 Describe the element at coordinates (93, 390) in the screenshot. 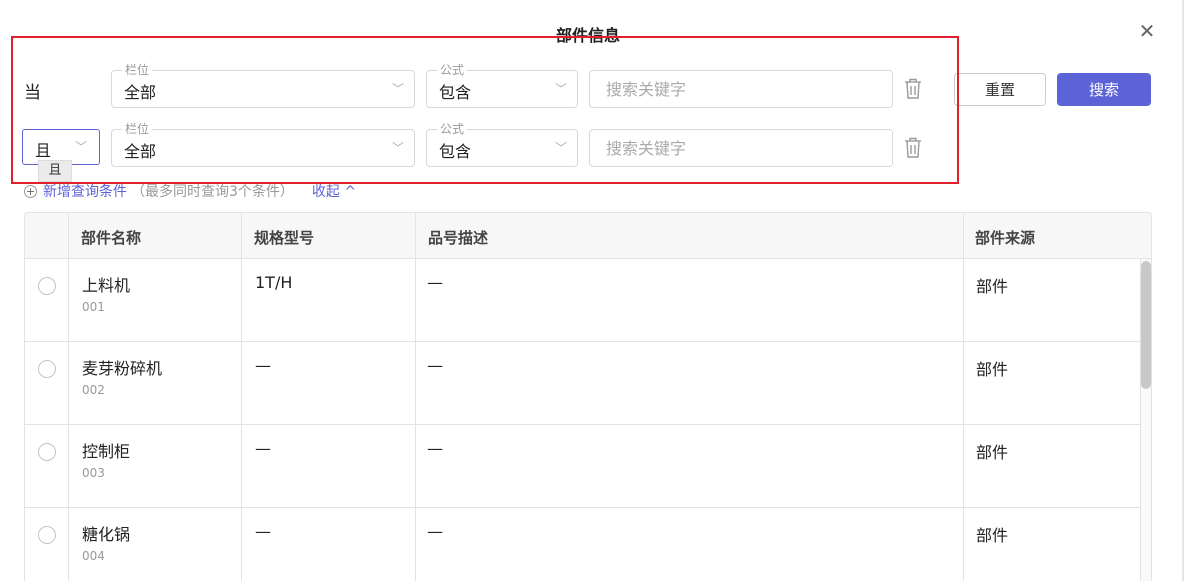

I see `part-code: 002` at that location.